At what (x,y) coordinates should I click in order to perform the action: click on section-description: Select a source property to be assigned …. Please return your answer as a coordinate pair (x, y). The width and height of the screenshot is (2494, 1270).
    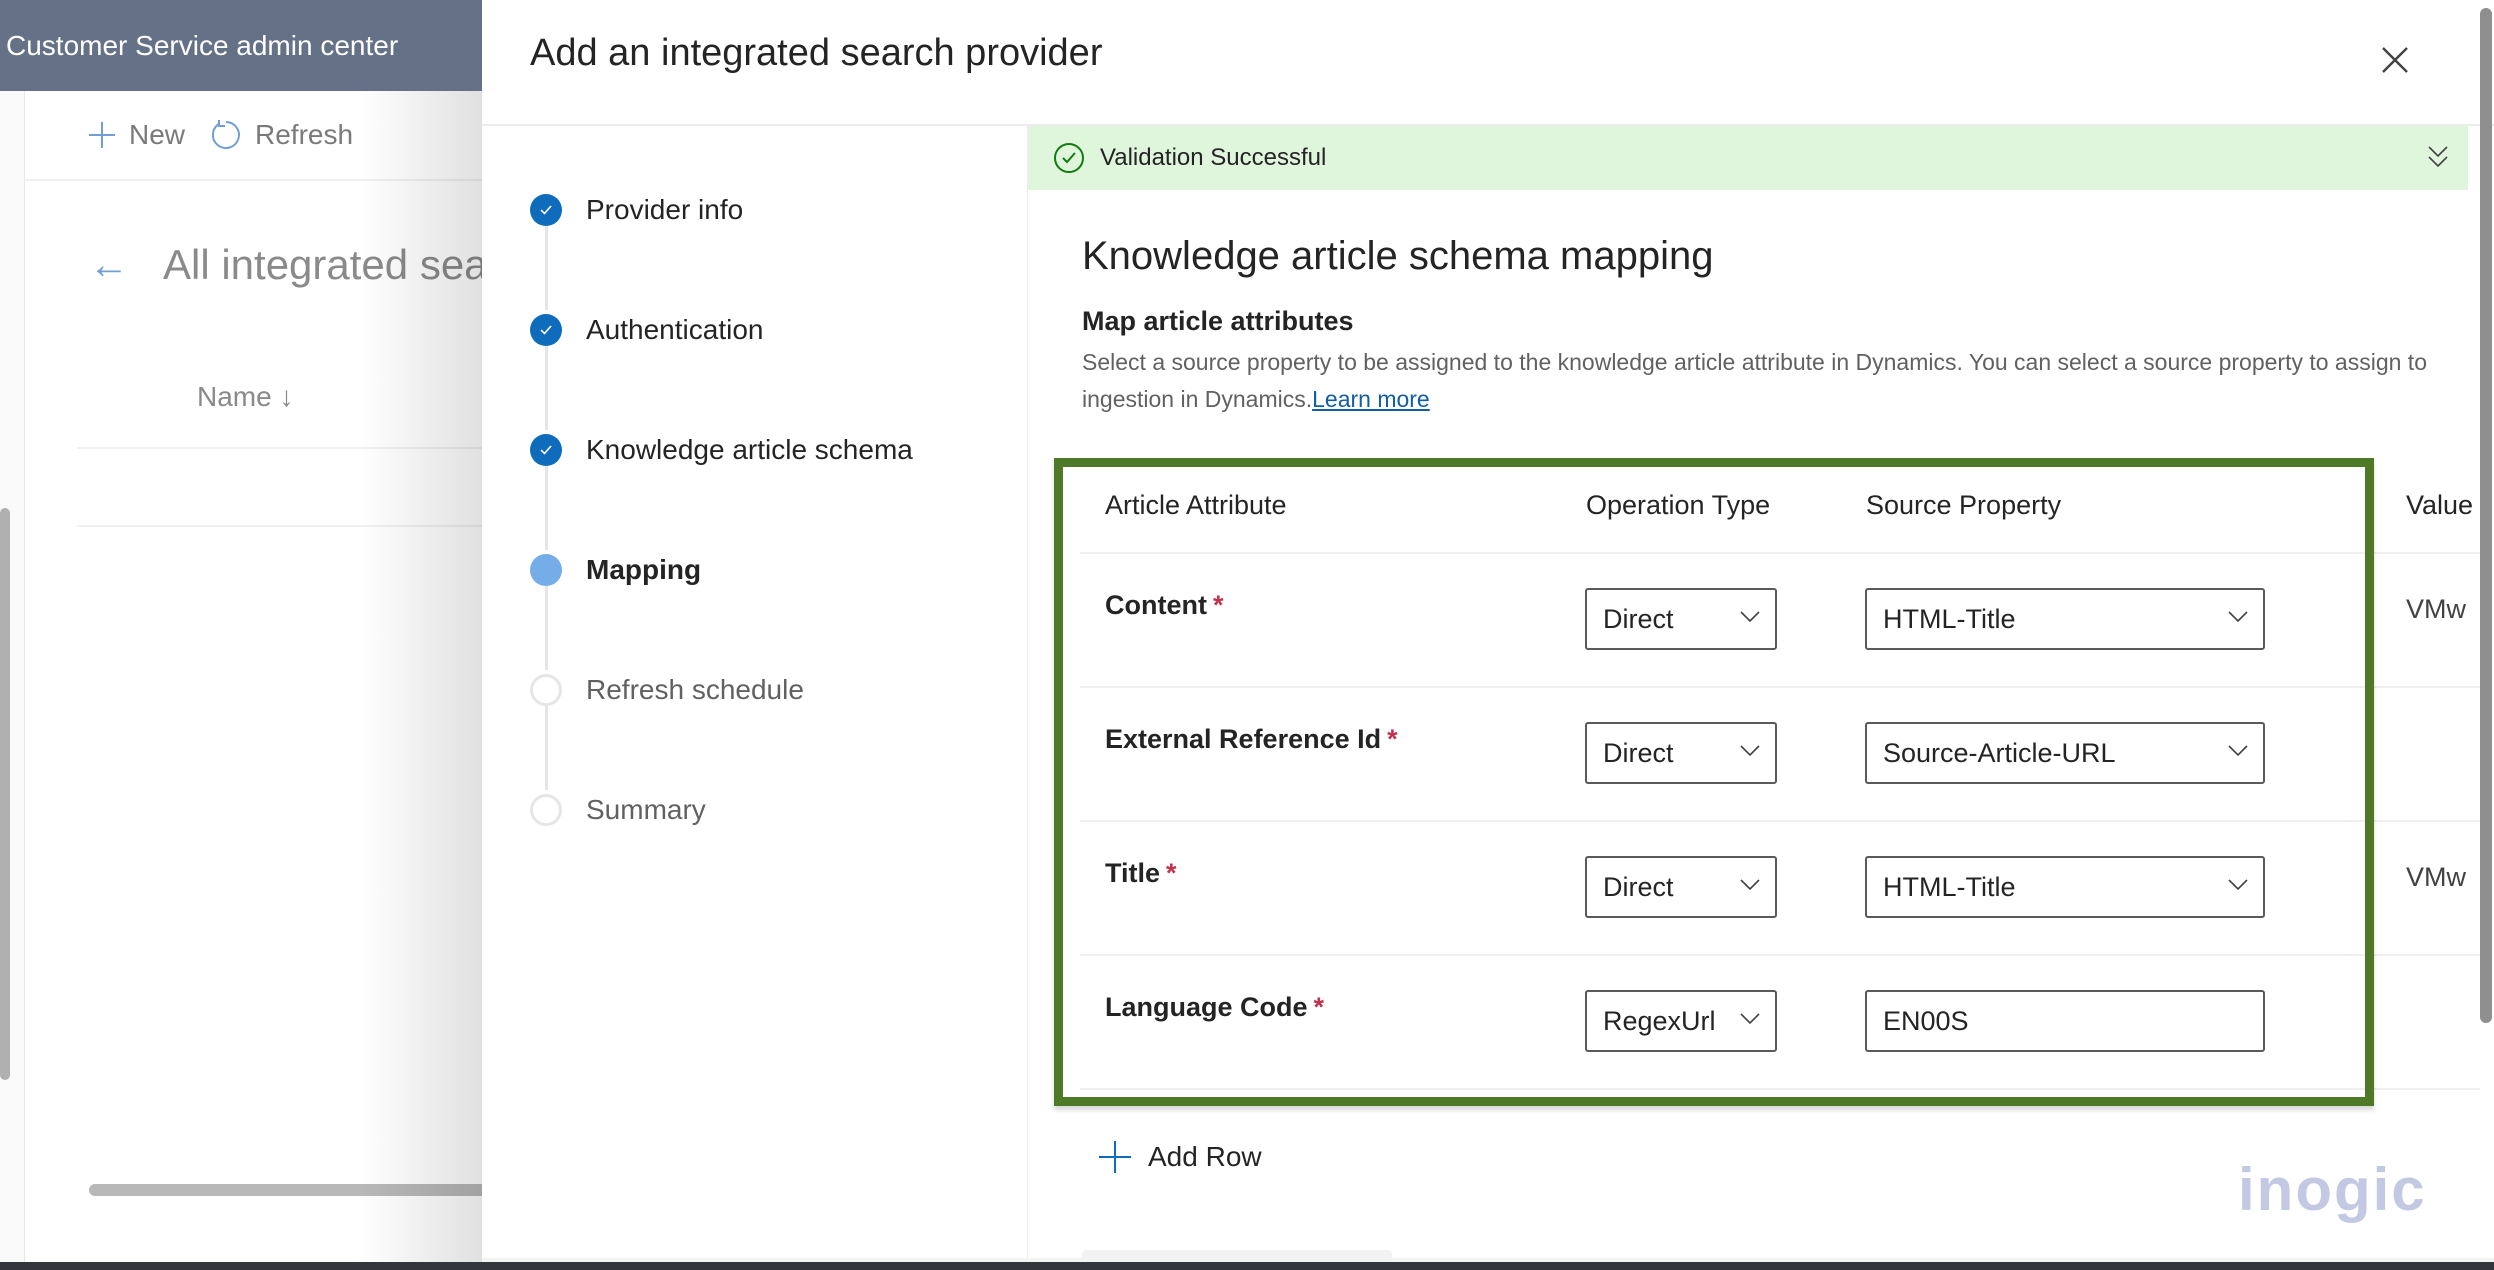
    Looking at the image, I should click on (1775, 381).